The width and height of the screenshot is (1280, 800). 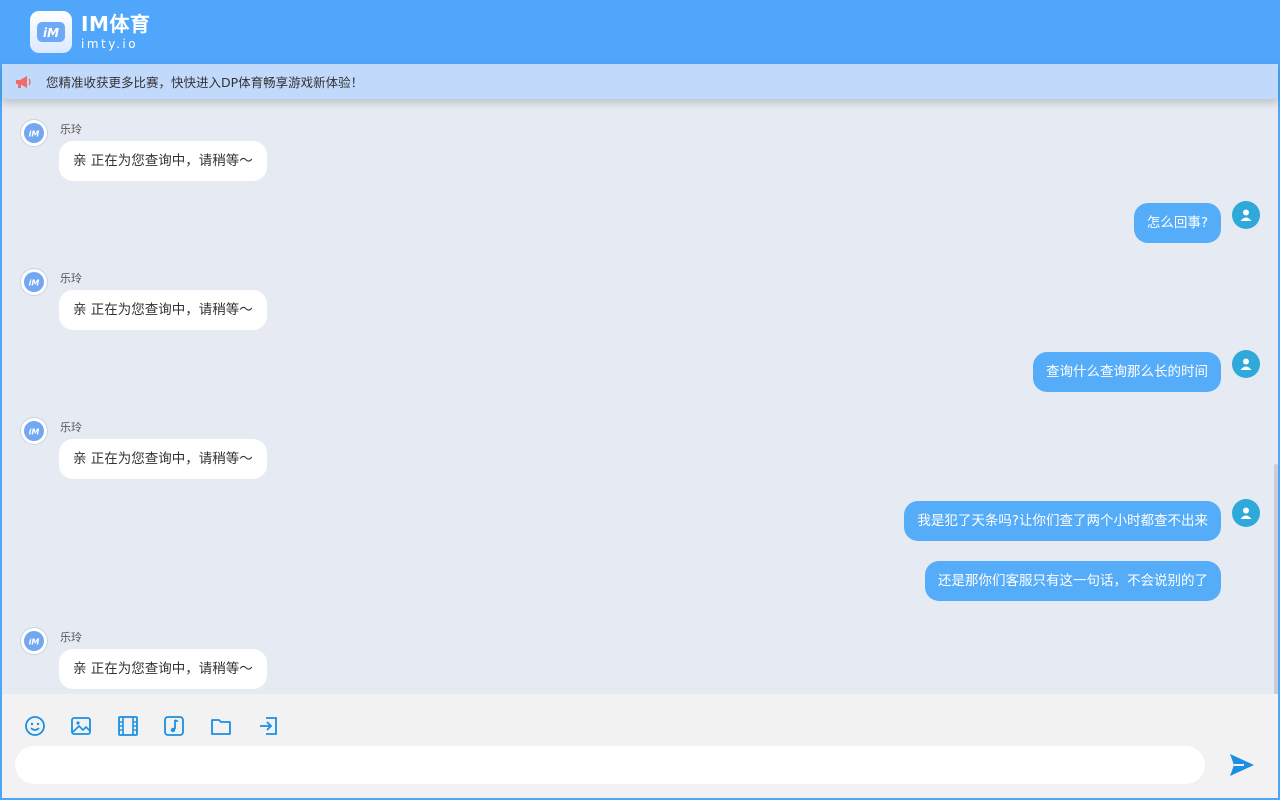 What do you see at coordinates (1062, 521) in the screenshot?
I see `message-bubble: 我是犯了天条吗?让你们查了两个小时都查不出来` at bounding box center [1062, 521].